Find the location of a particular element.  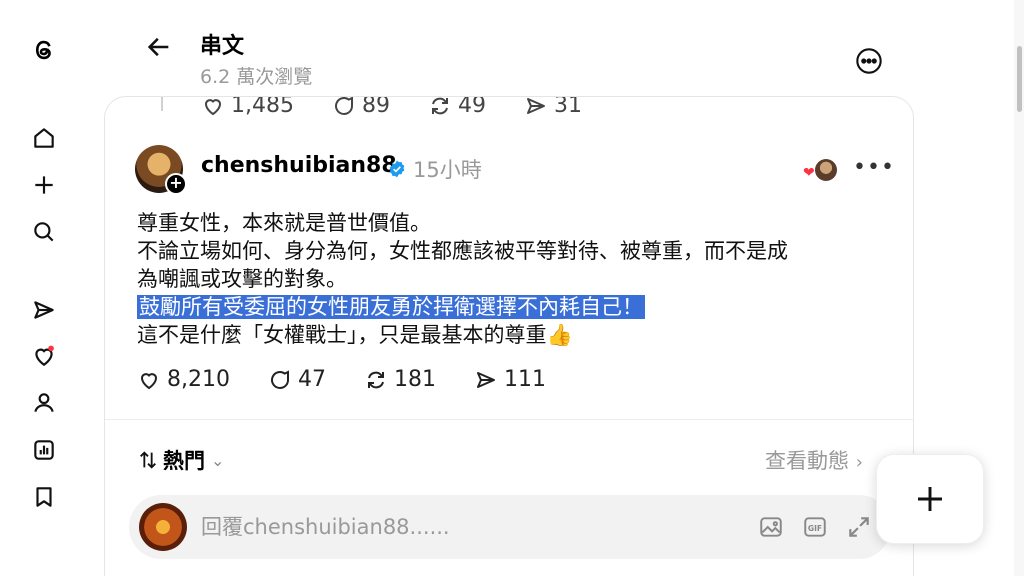

page-title: 串文 is located at coordinates (222, 46).